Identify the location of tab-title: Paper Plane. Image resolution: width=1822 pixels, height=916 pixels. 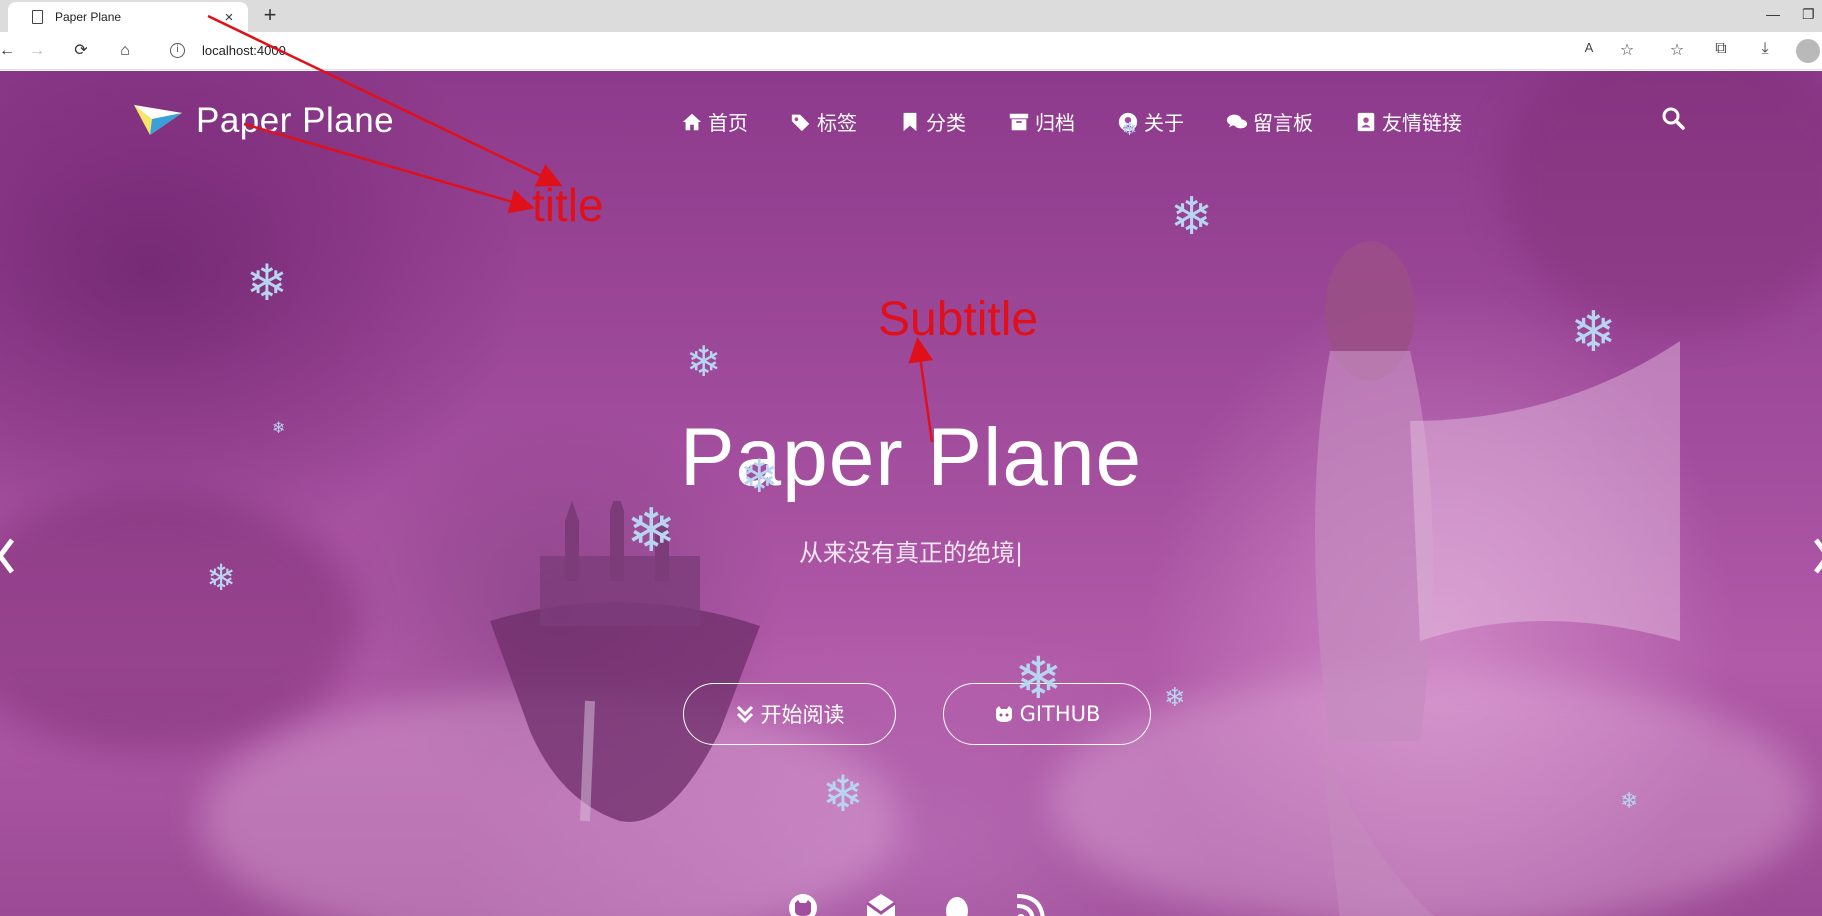
(88, 17).